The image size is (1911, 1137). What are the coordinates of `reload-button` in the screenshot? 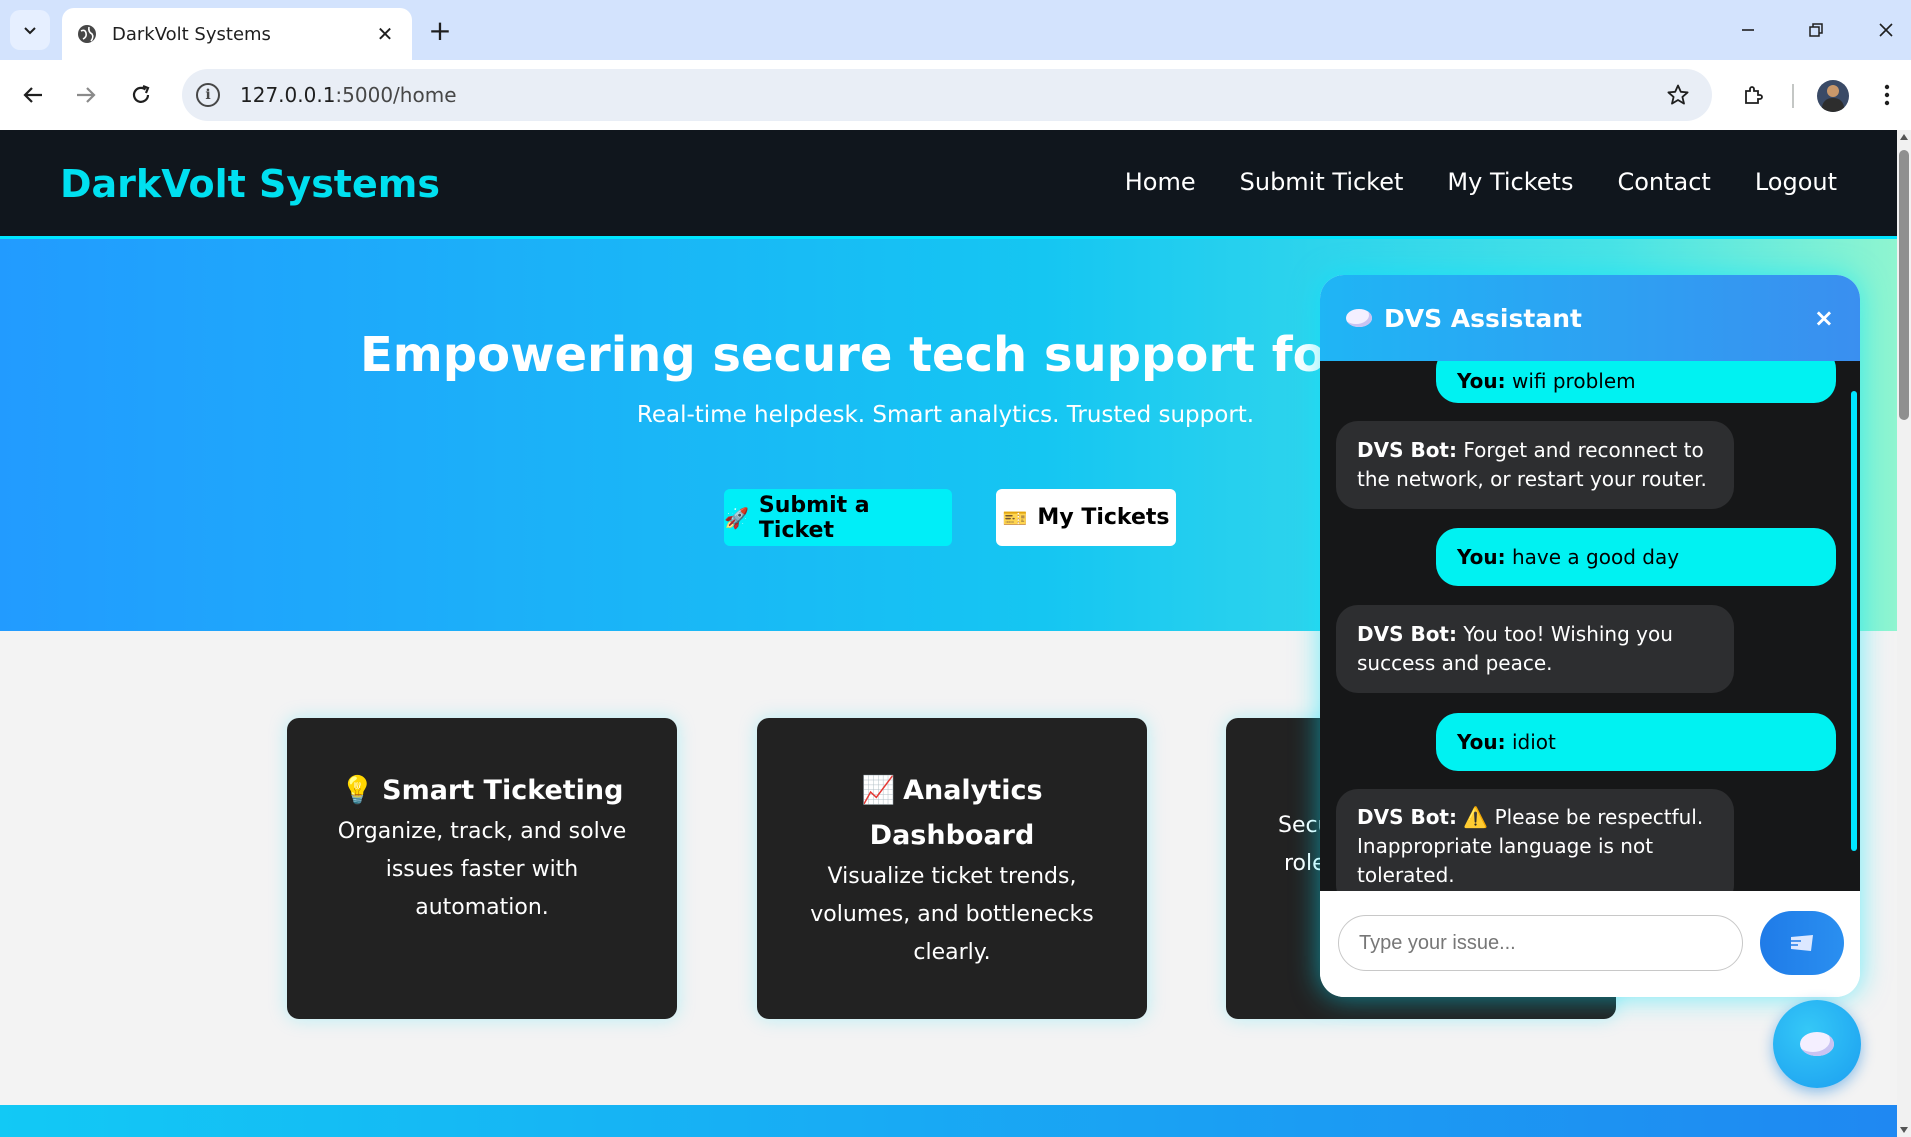 It's located at (141, 95).